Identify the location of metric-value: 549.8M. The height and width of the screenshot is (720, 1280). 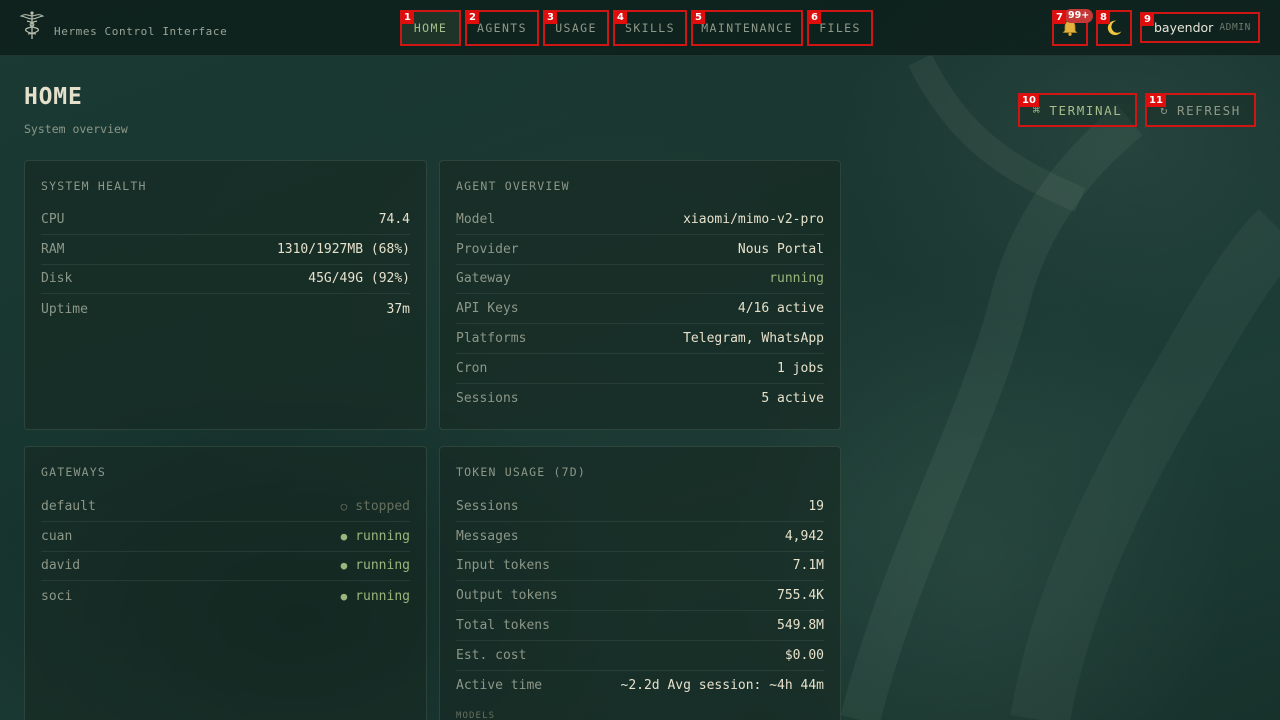
(800, 626).